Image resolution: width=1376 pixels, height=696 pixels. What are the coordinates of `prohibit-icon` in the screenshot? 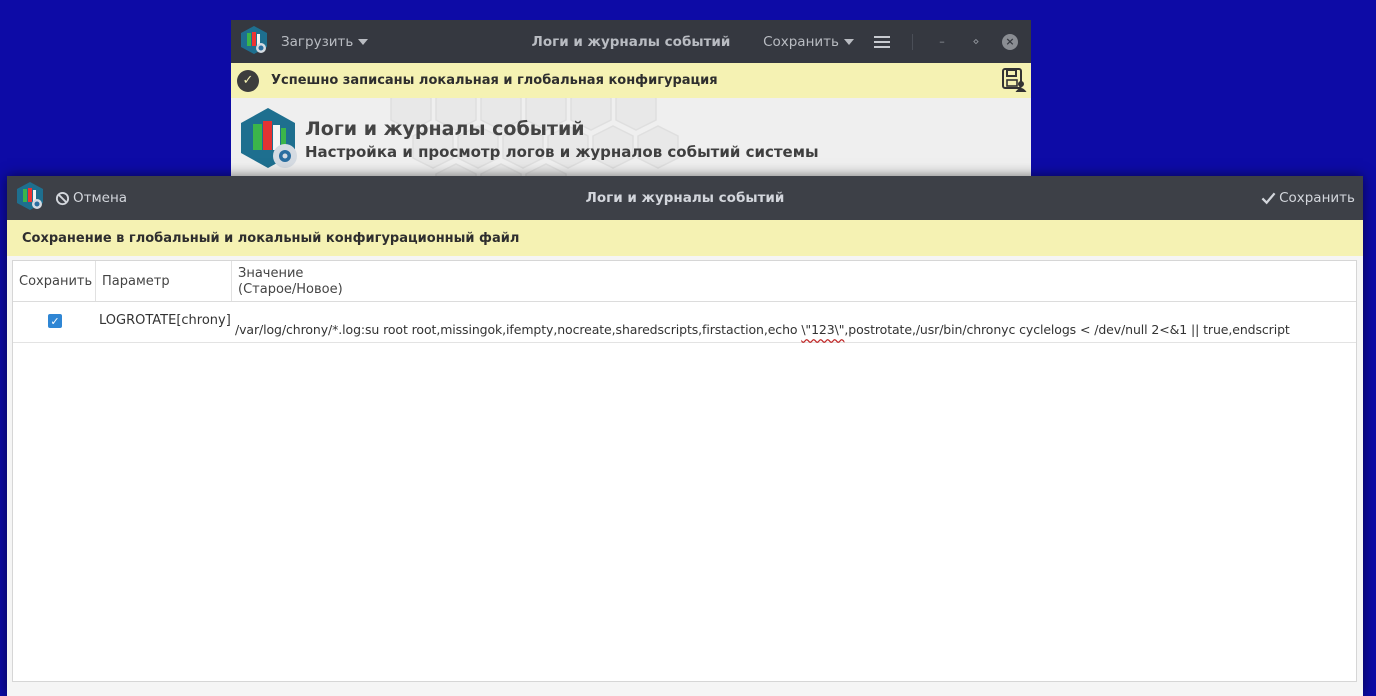 It's located at (62, 198).